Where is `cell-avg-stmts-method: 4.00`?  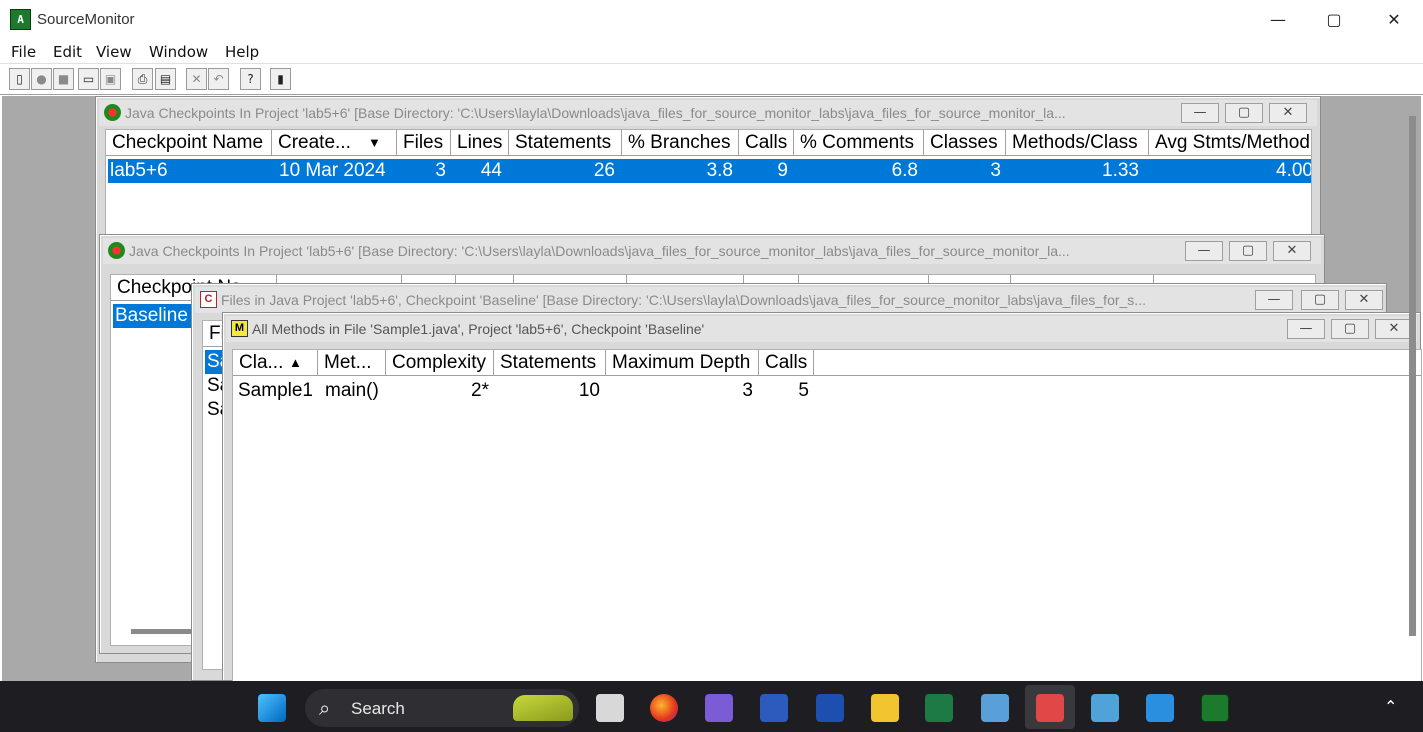 cell-avg-stmts-method: 4.00 is located at coordinates (1294, 170).